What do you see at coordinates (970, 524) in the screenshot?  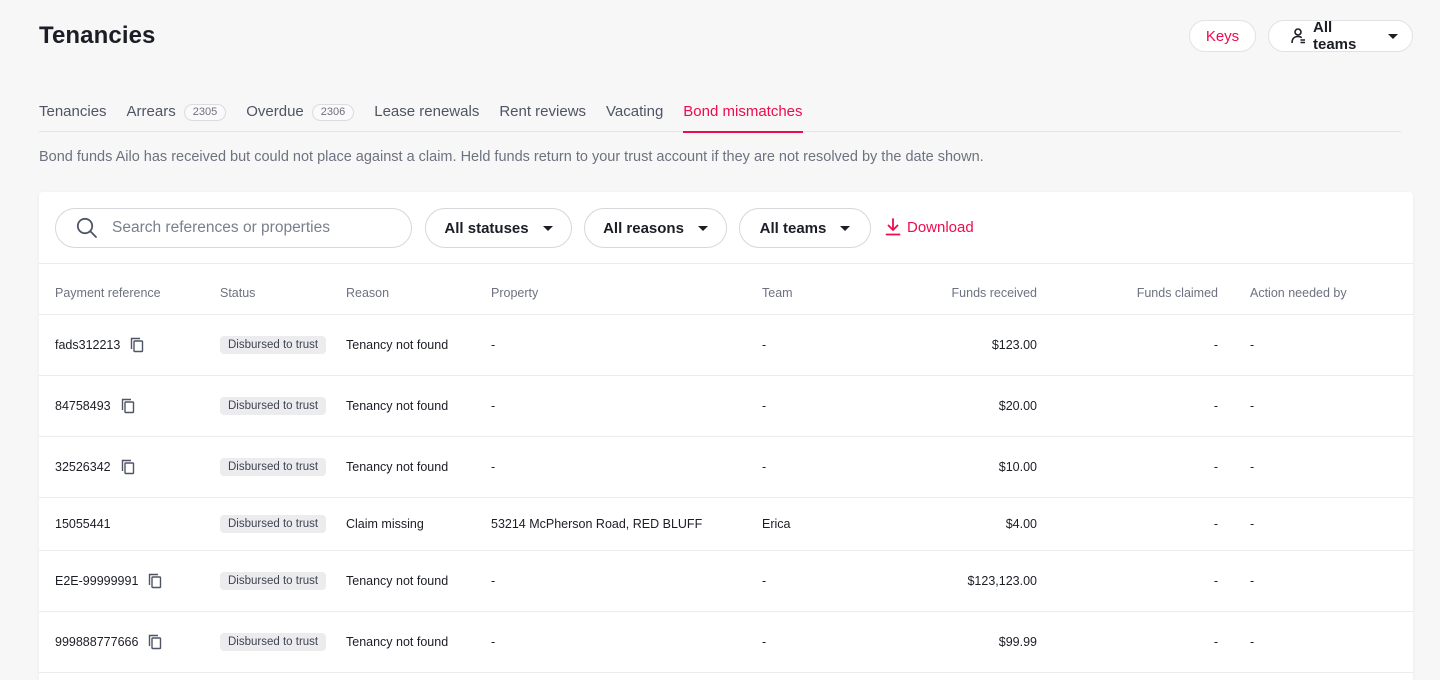 I see `funds-received-cell: $4.00` at bounding box center [970, 524].